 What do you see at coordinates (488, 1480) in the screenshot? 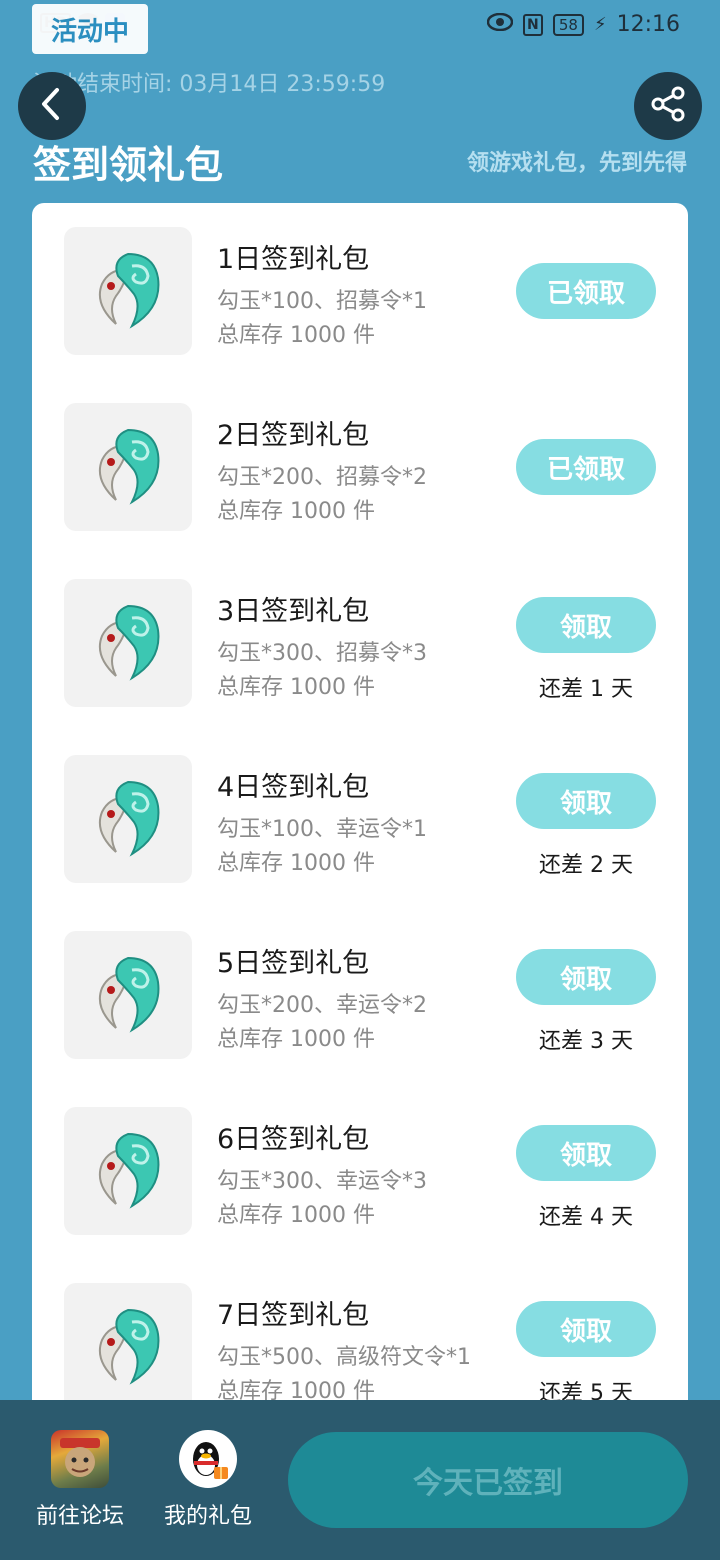
I see `signed-in-today-button: 今天已签到` at bounding box center [488, 1480].